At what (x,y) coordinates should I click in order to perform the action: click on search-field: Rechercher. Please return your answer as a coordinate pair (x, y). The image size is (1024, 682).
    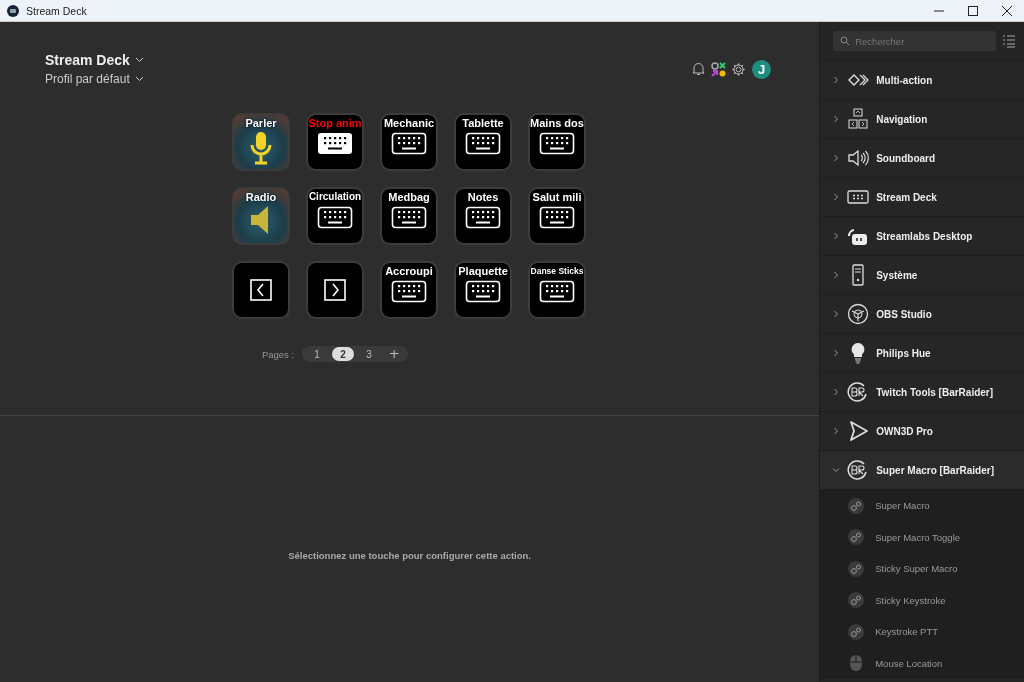
    Looking at the image, I should click on (914, 41).